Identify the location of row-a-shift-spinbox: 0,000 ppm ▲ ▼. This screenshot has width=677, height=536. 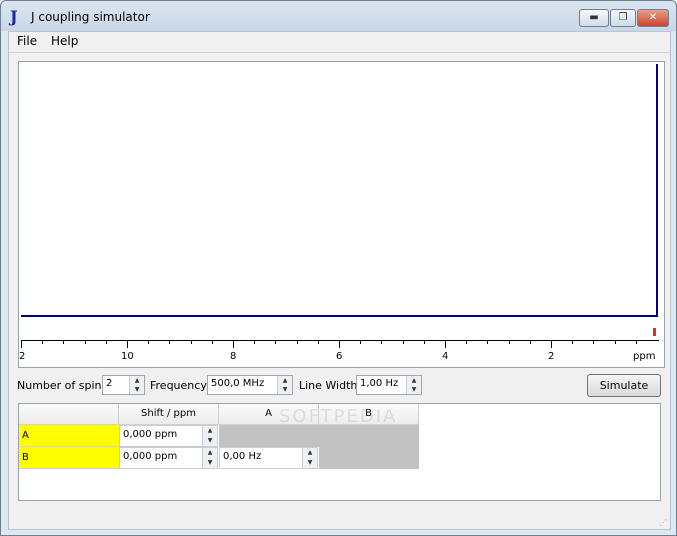
(168, 436).